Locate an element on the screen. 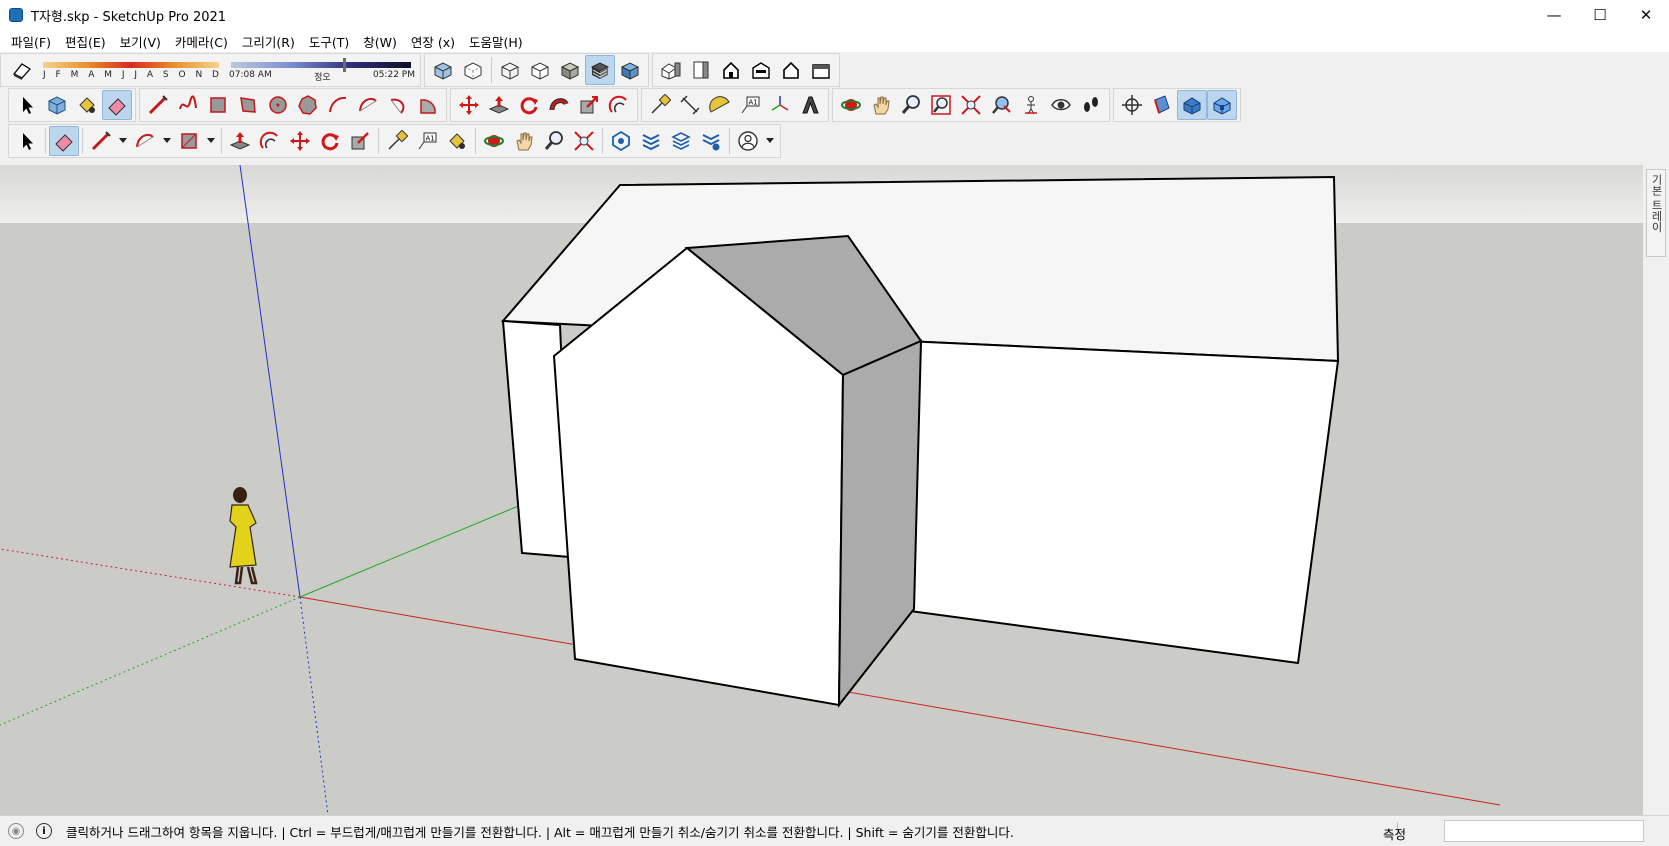 This screenshot has height=846, width=1669. move-button is located at coordinates (469, 105).